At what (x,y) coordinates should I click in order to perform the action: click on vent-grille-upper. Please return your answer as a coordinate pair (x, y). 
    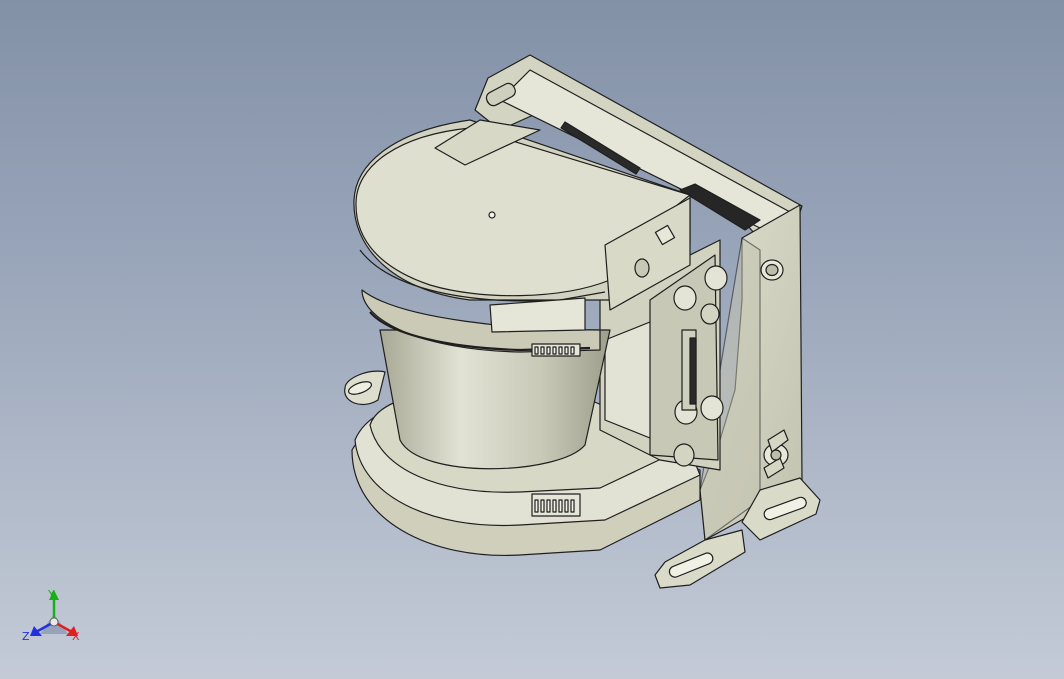
    Looking at the image, I should click on (556, 350).